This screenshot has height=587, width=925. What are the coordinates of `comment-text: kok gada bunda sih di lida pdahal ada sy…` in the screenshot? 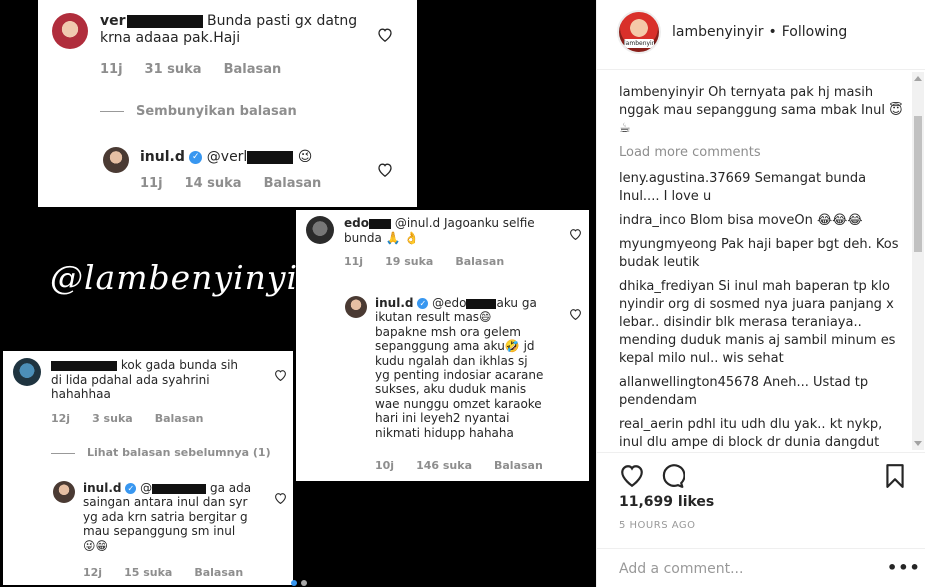 It's located at (145, 380).